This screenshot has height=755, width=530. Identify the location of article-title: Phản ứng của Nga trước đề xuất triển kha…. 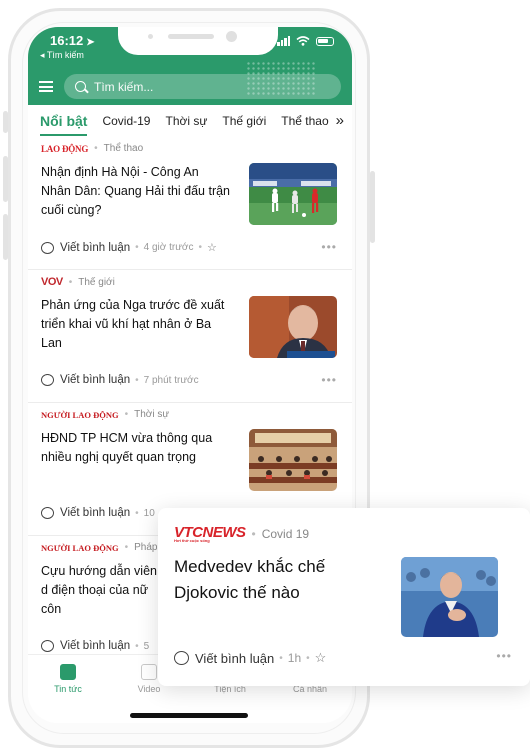
(136, 324).